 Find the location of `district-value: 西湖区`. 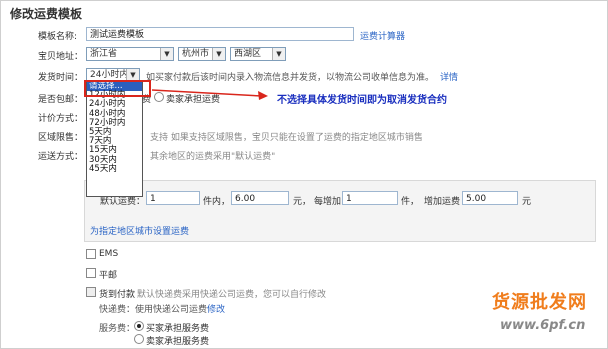

district-value: 西湖区 is located at coordinates (248, 54).